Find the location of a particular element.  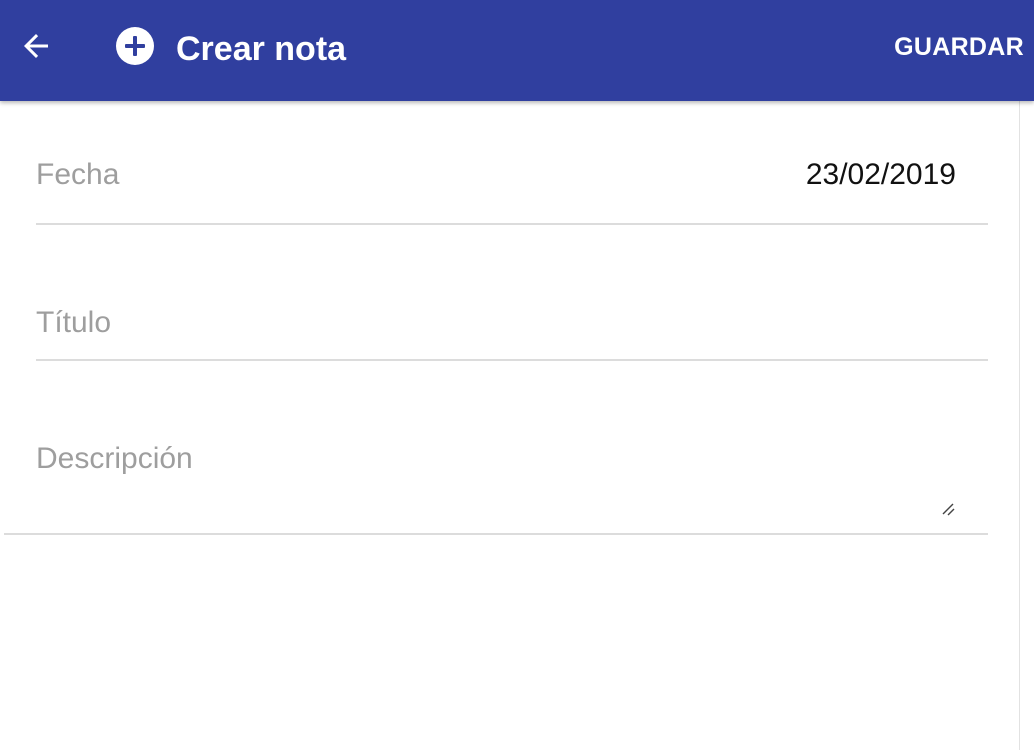

title-field: Título is located at coordinates (514, 325).